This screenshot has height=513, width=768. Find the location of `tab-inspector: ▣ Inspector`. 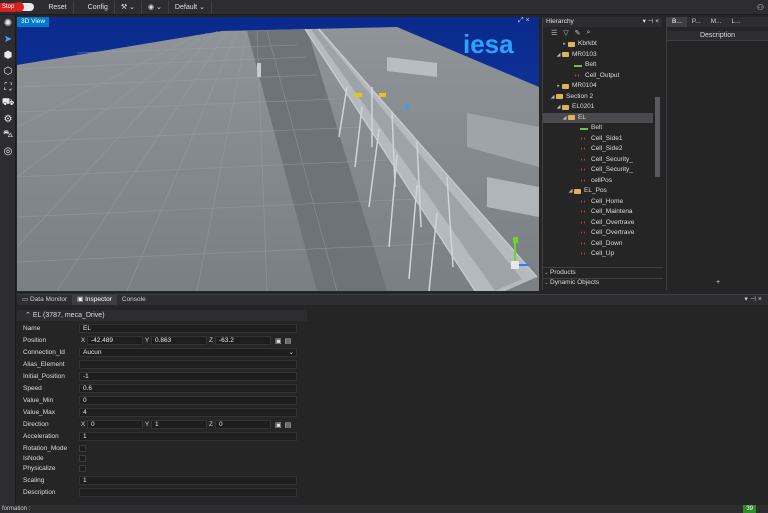

tab-inspector: ▣ Inspector is located at coordinates (94, 300).